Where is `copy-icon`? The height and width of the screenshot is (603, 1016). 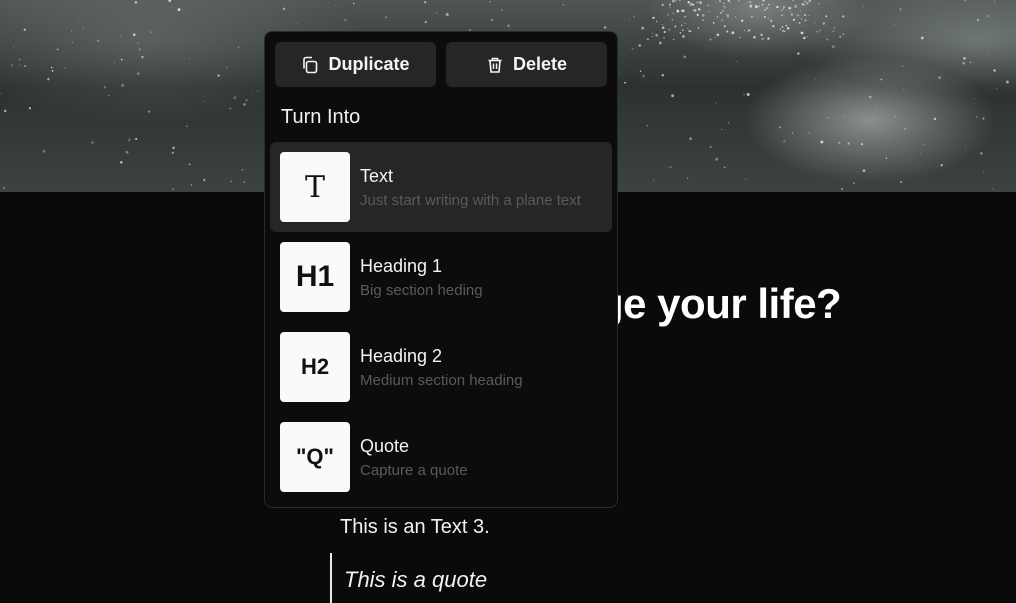 copy-icon is located at coordinates (310, 64).